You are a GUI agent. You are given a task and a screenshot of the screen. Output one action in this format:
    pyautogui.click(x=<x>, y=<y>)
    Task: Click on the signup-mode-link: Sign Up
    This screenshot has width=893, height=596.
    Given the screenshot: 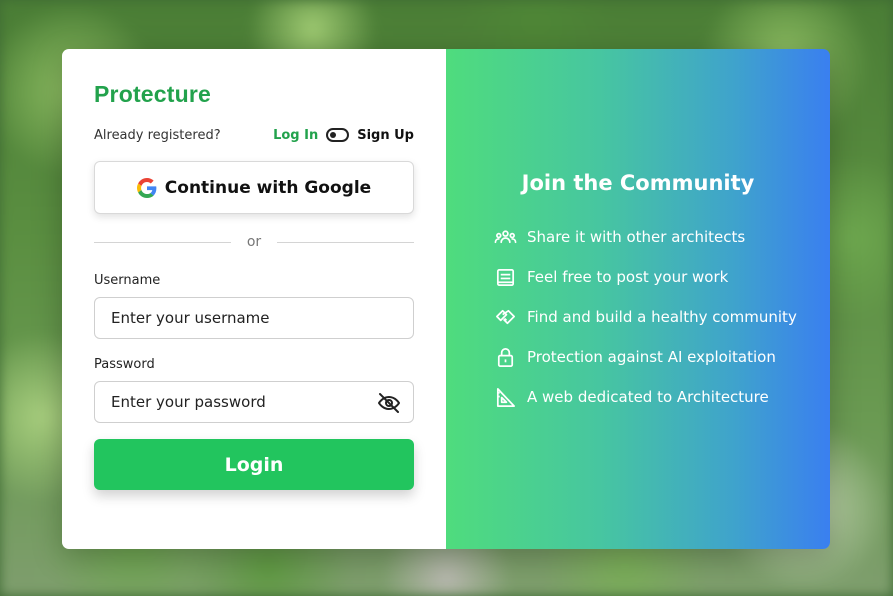 What is the action you would take?
    pyautogui.click(x=385, y=135)
    